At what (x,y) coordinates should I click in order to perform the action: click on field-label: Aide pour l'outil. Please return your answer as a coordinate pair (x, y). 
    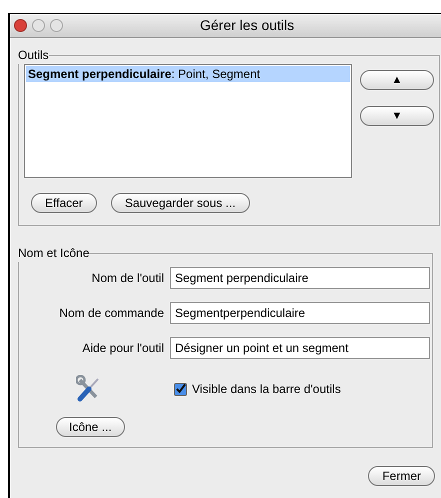
    Looking at the image, I should click on (122, 348).